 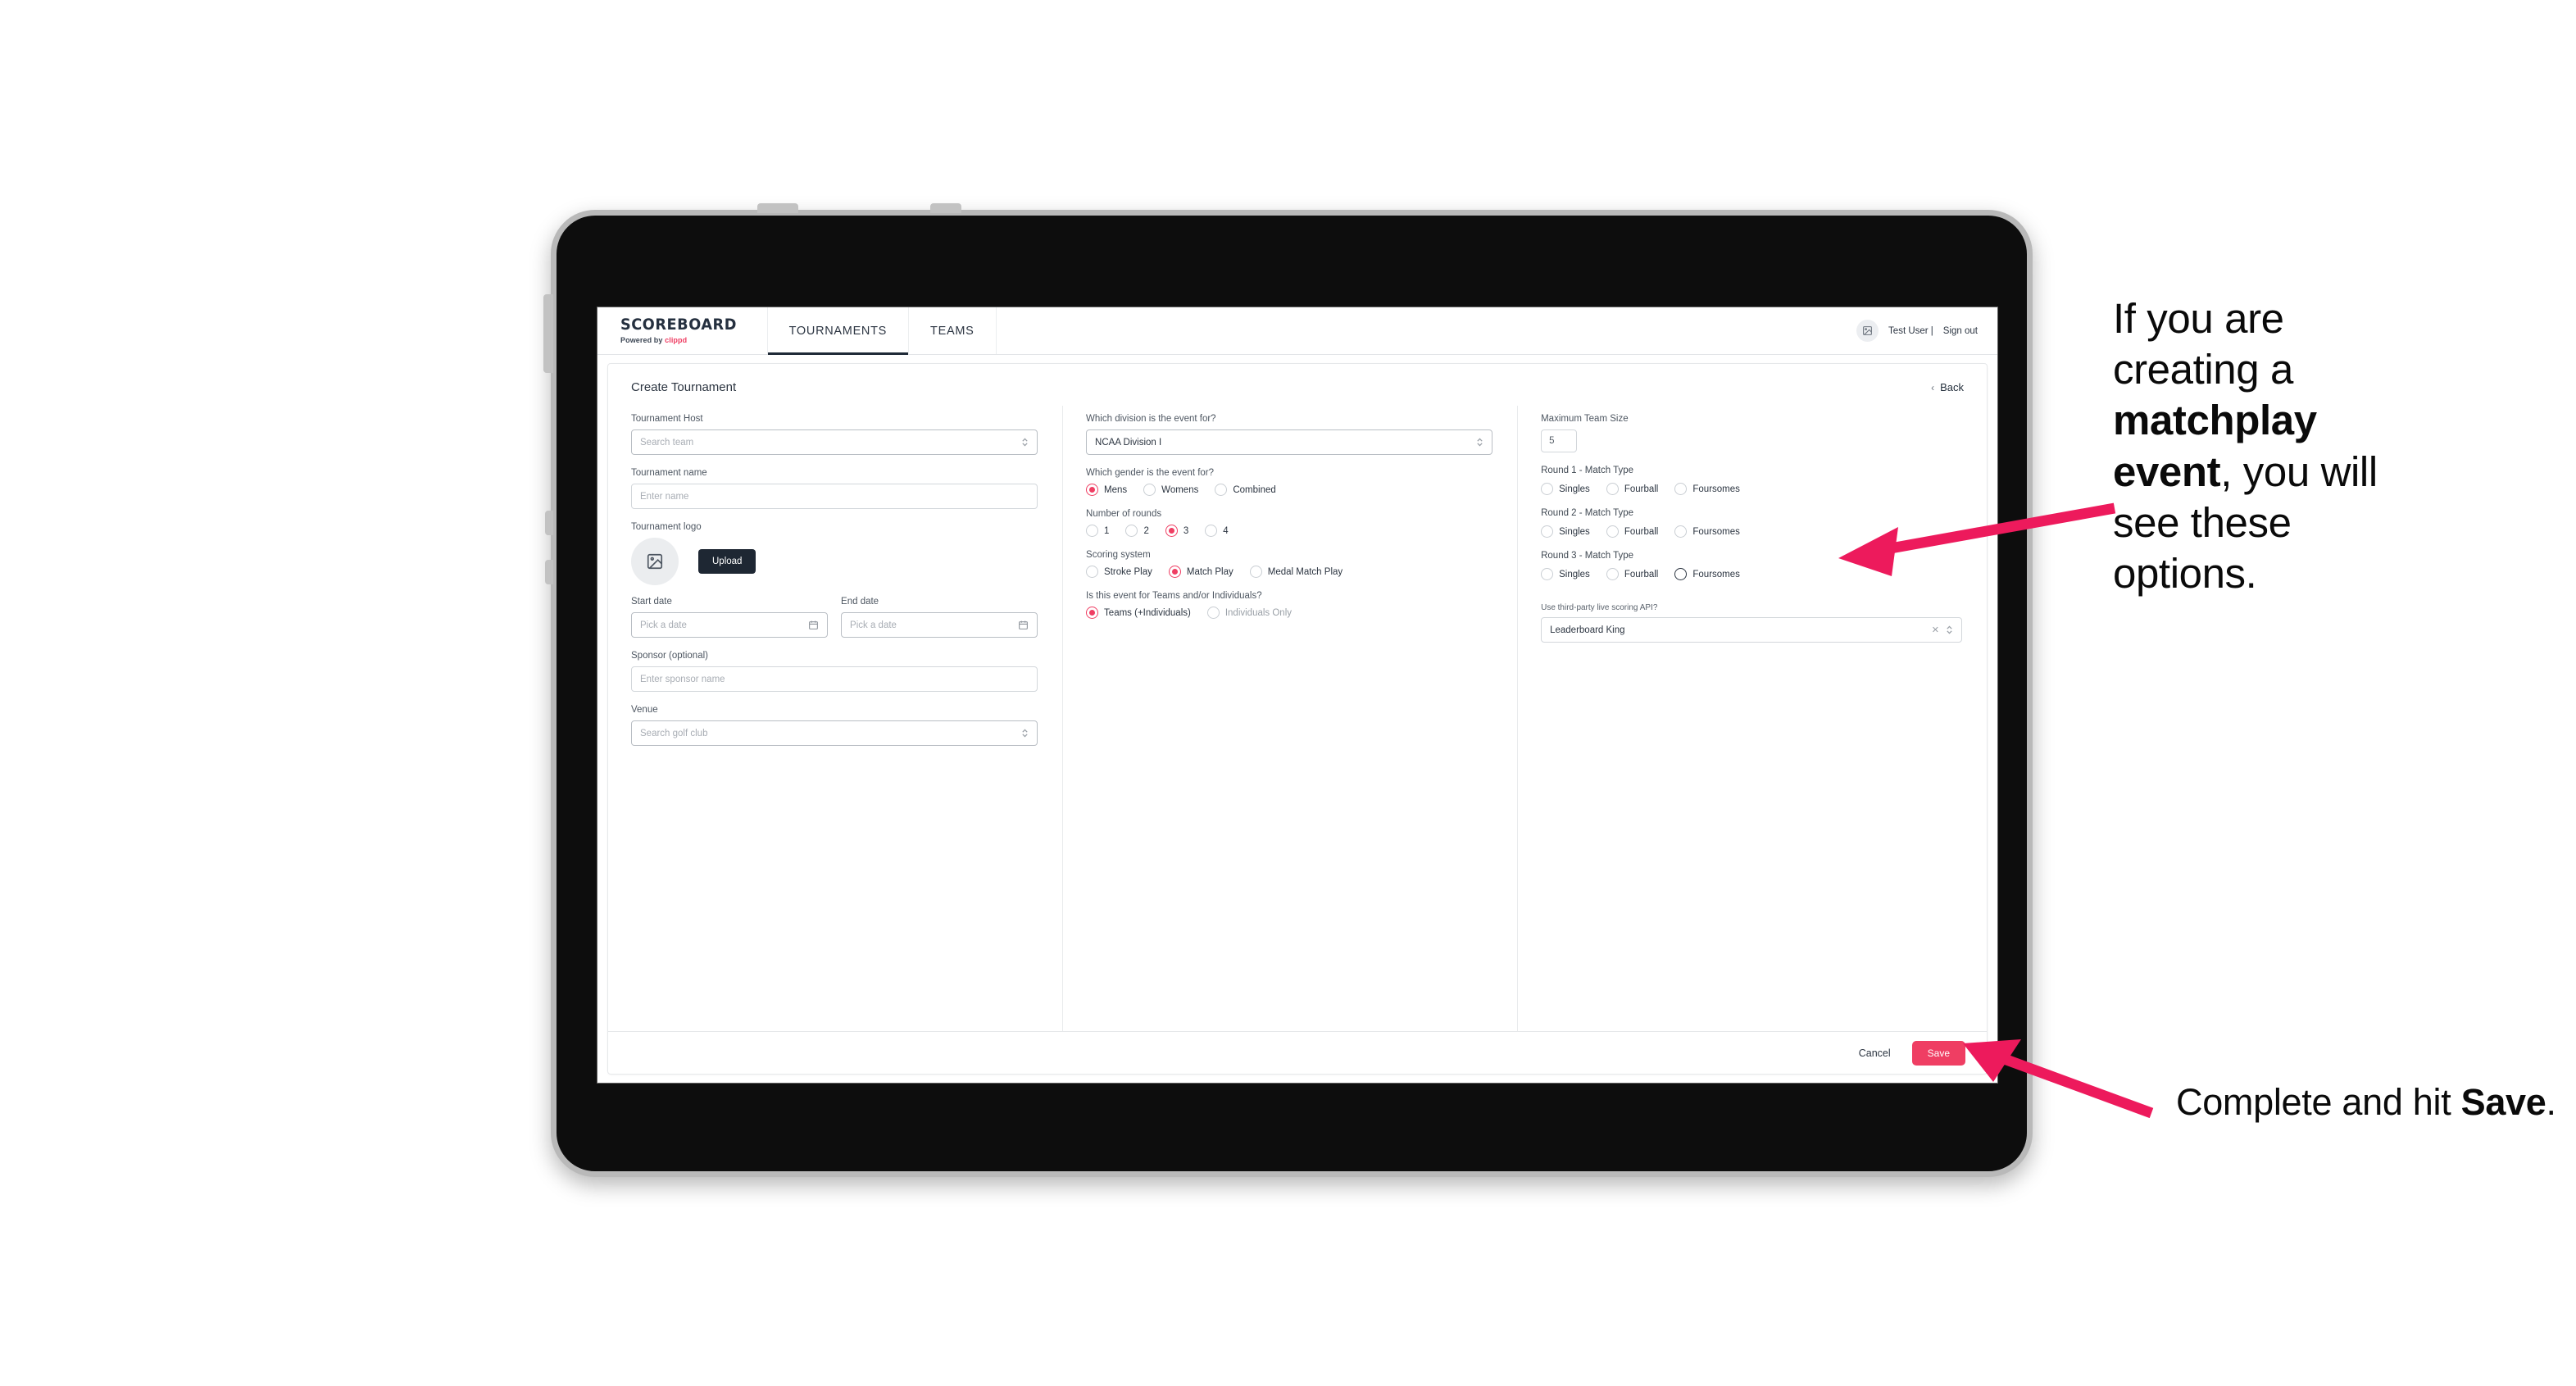 What do you see at coordinates (682, 679) in the screenshot?
I see `sponsor-placeholder: Enter sponsor name` at bounding box center [682, 679].